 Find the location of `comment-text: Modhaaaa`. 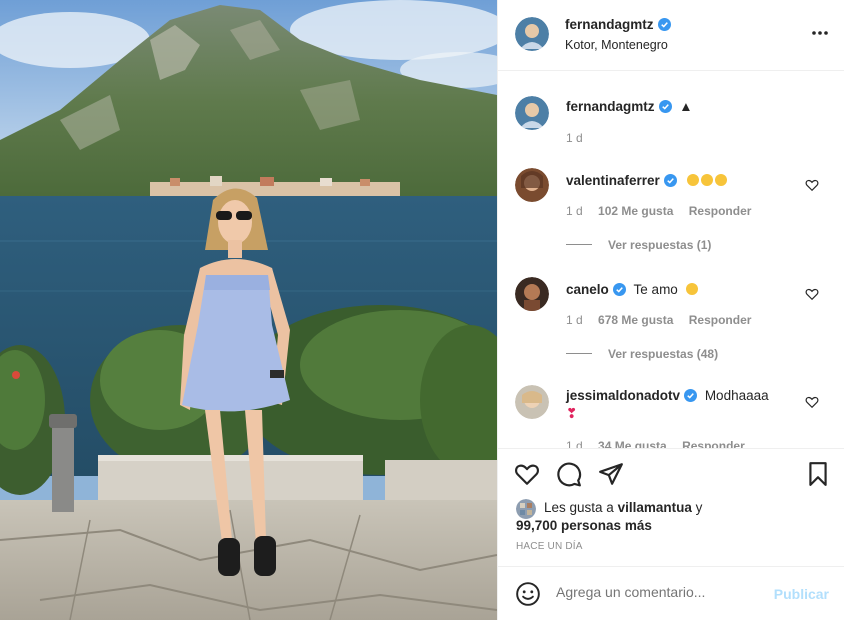

comment-text: Modhaaaa is located at coordinates (736, 395).